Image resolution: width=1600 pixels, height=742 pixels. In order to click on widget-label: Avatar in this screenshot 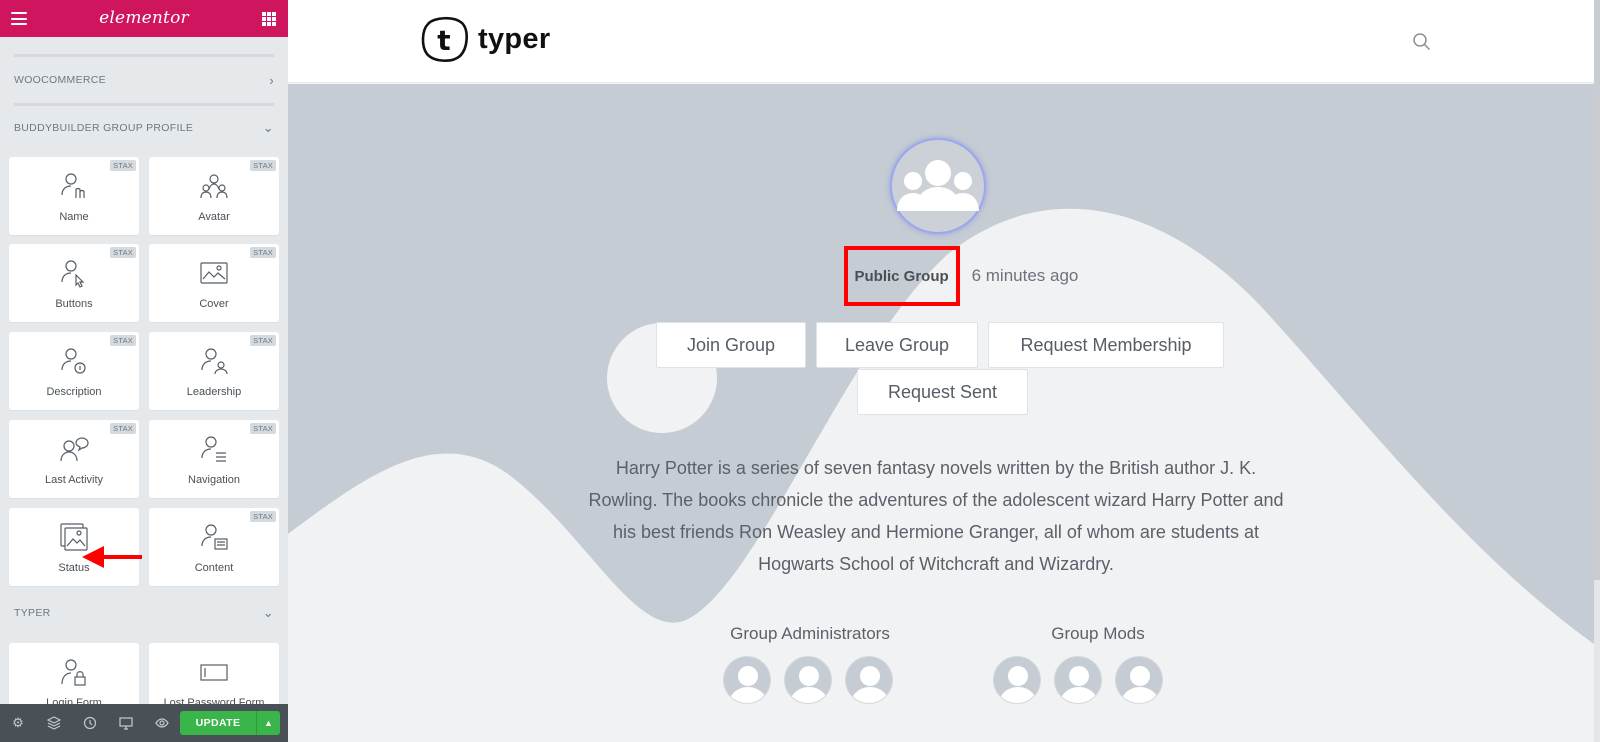, I will do `click(214, 217)`.